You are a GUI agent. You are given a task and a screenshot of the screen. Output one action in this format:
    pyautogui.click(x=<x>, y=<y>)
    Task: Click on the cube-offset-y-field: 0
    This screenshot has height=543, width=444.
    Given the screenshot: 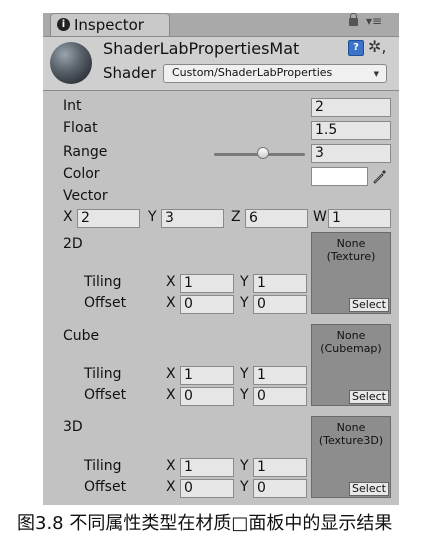 What is the action you would take?
    pyautogui.click(x=280, y=396)
    